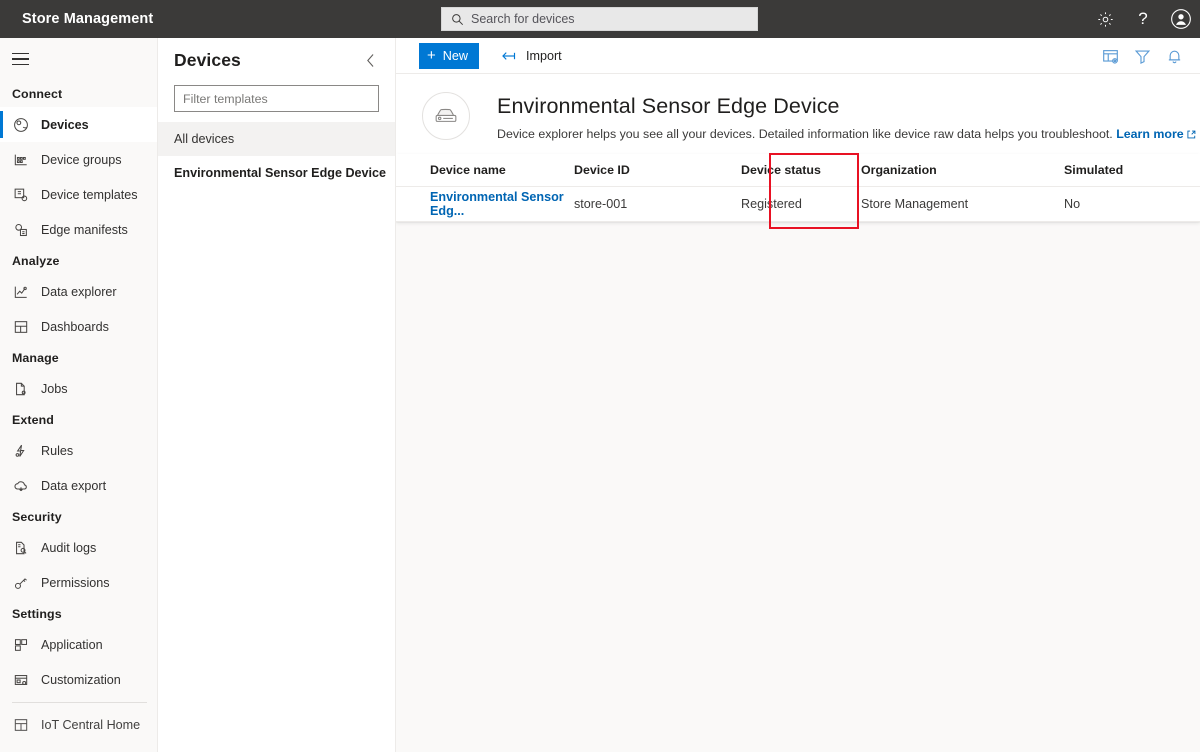 This screenshot has height=752, width=1200. Describe the element at coordinates (81, 679) in the screenshot. I see `sidebar-item-label: Customization` at that location.